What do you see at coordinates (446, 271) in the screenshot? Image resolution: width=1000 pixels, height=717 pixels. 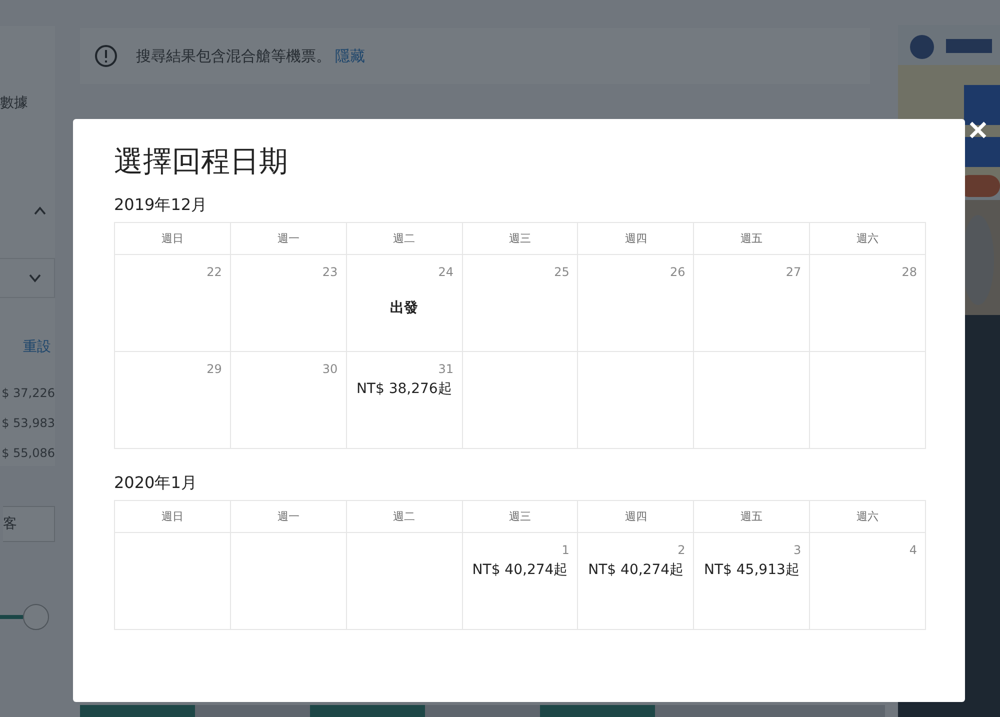 I see `day-number: 24` at bounding box center [446, 271].